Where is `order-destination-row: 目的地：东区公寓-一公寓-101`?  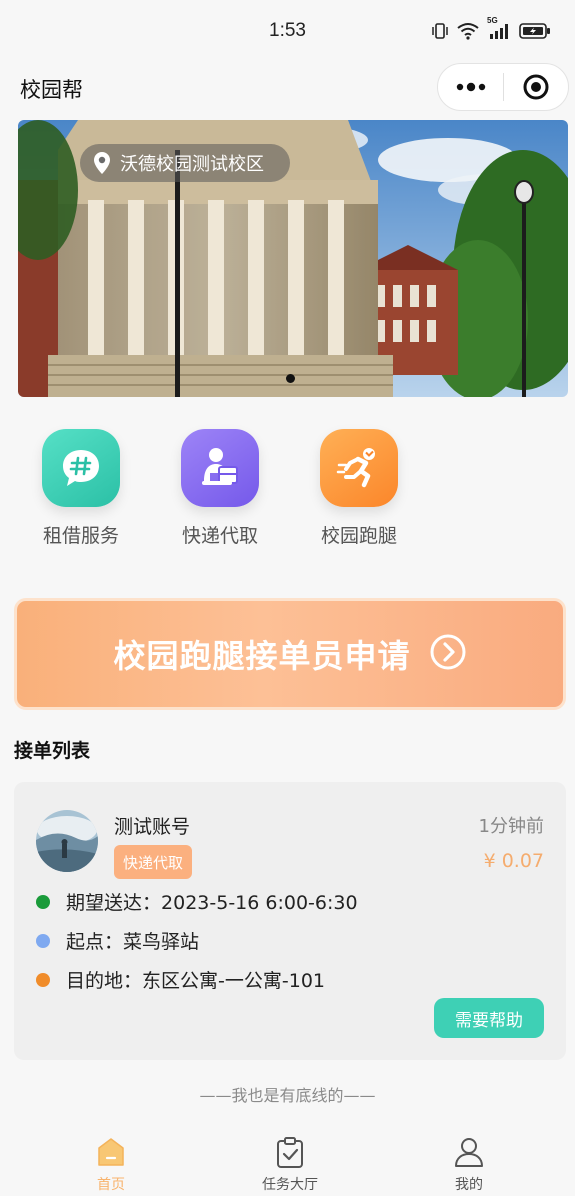
order-destination-row: 目的地：东区公寓-一公寓-101 is located at coordinates (180, 979).